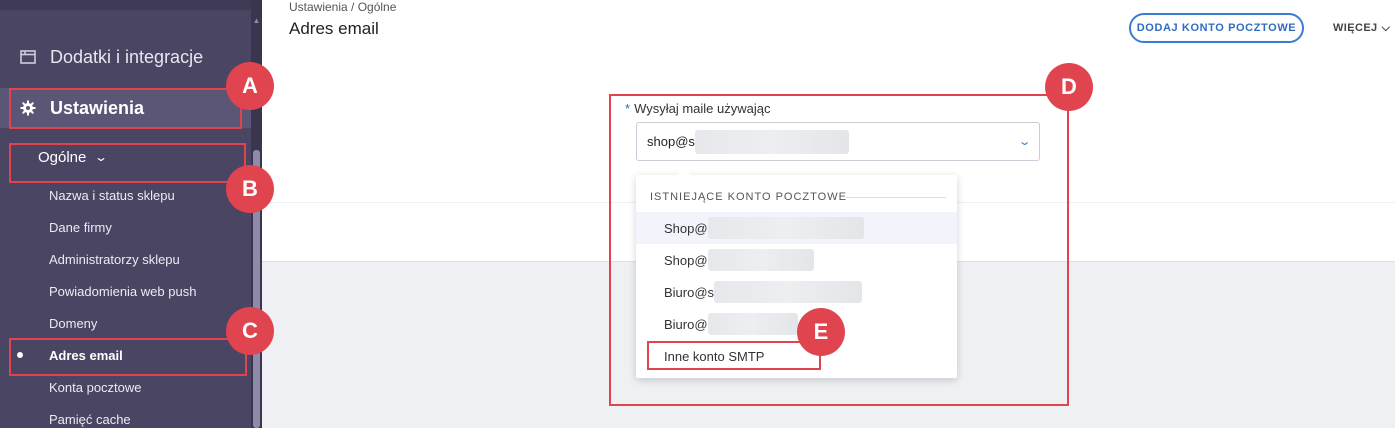 The height and width of the screenshot is (428, 1395). What do you see at coordinates (334, 28) in the screenshot?
I see `page-title: Adres email` at bounding box center [334, 28].